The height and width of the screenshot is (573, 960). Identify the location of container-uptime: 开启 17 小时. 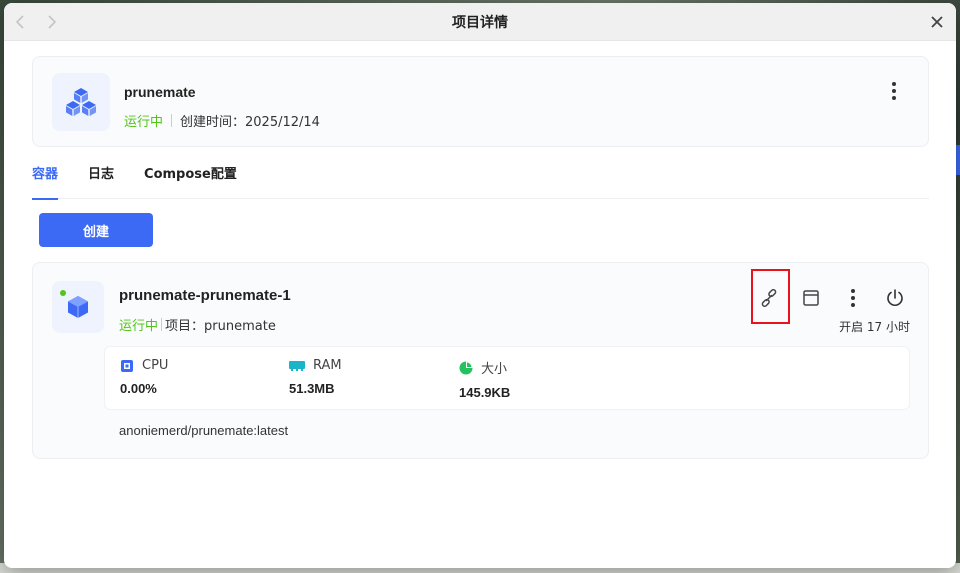
(874, 327).